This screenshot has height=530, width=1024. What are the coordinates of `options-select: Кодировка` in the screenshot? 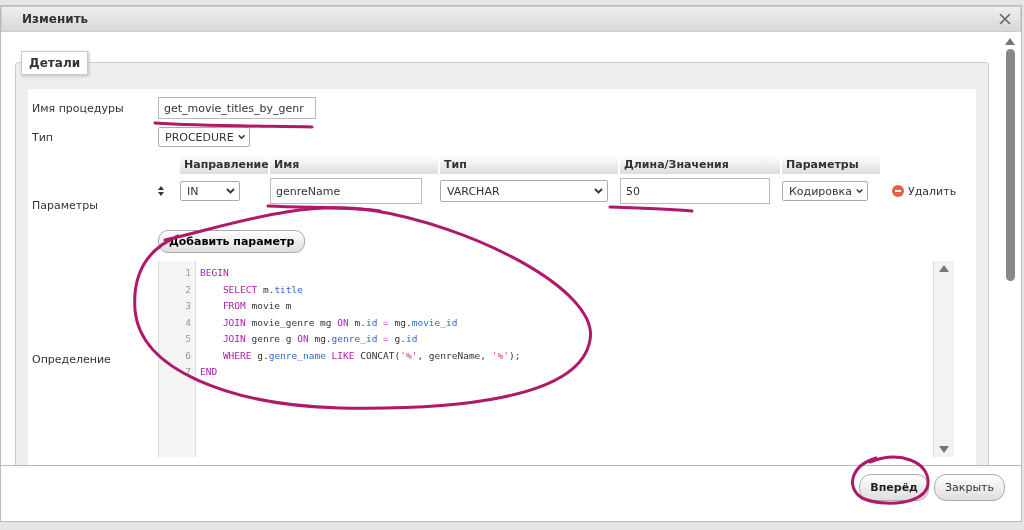 It's located at (825, 191).